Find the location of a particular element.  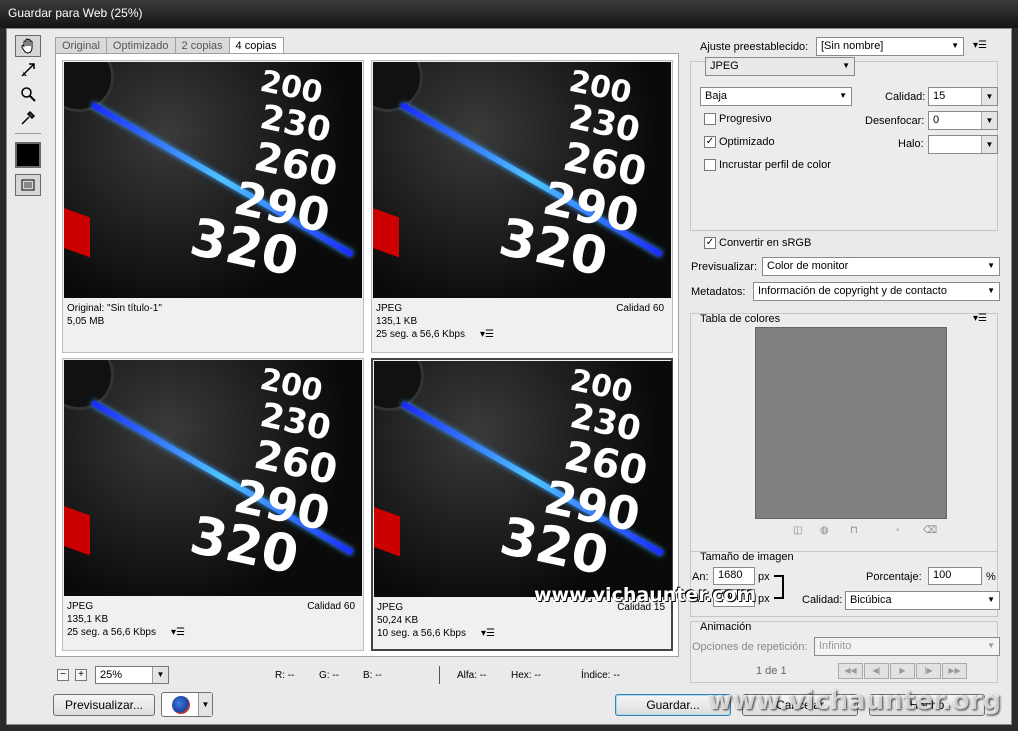

map-color-icon: ◫ is located at coordinates (797, 530).